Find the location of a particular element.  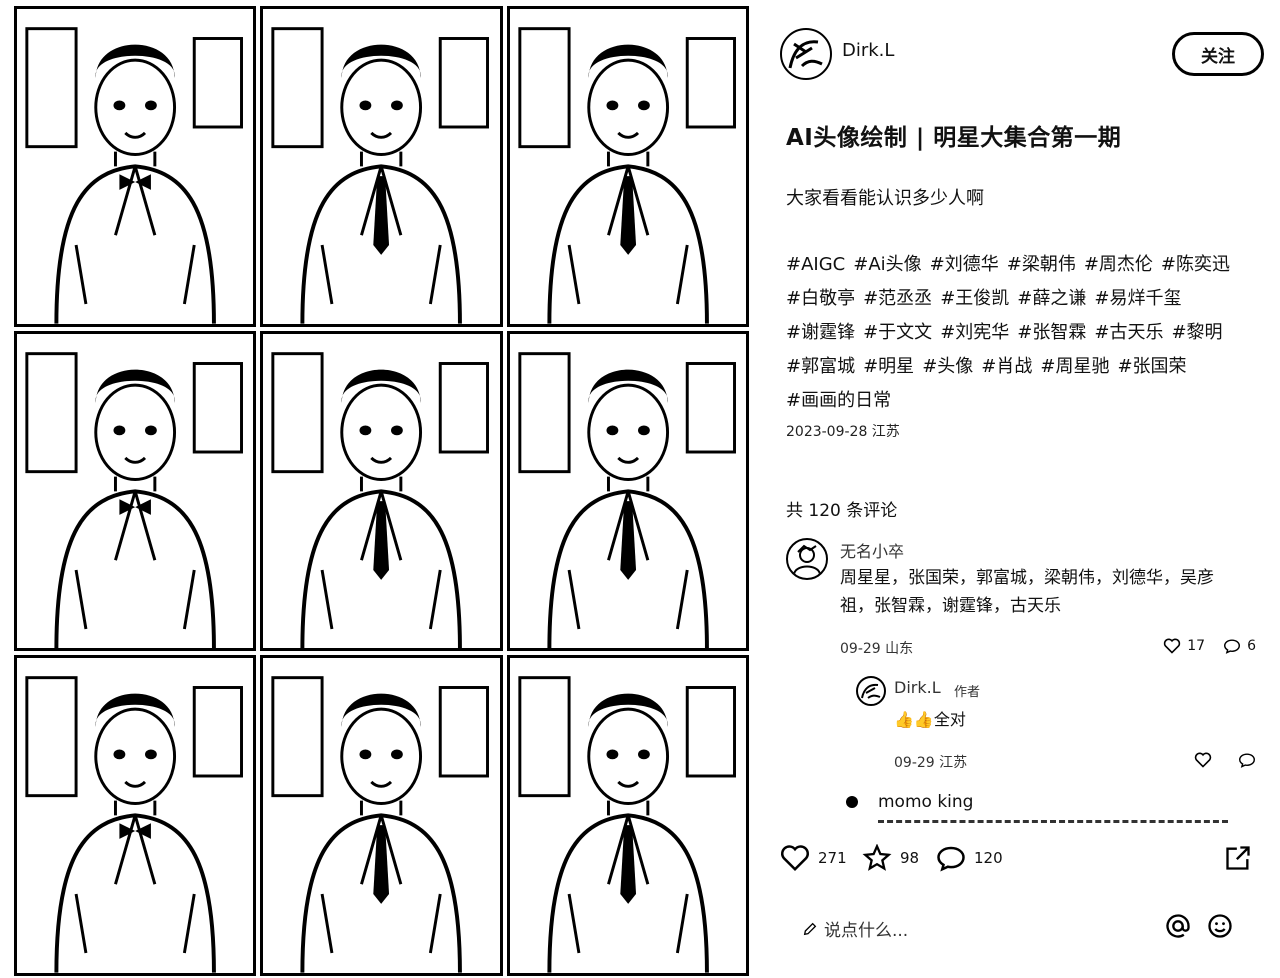

hashtag-link: #黎明 is located at coordinates (1196, 332).